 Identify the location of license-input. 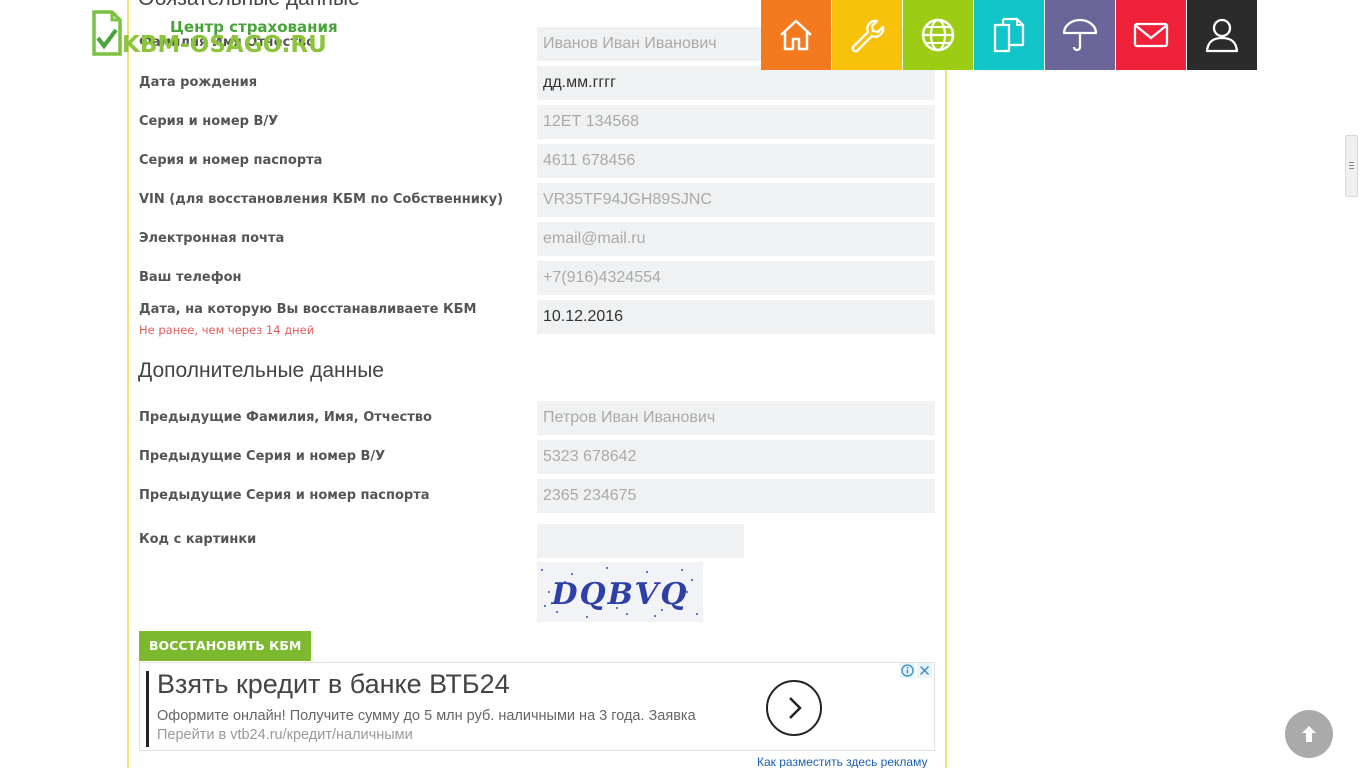
(736, 122).